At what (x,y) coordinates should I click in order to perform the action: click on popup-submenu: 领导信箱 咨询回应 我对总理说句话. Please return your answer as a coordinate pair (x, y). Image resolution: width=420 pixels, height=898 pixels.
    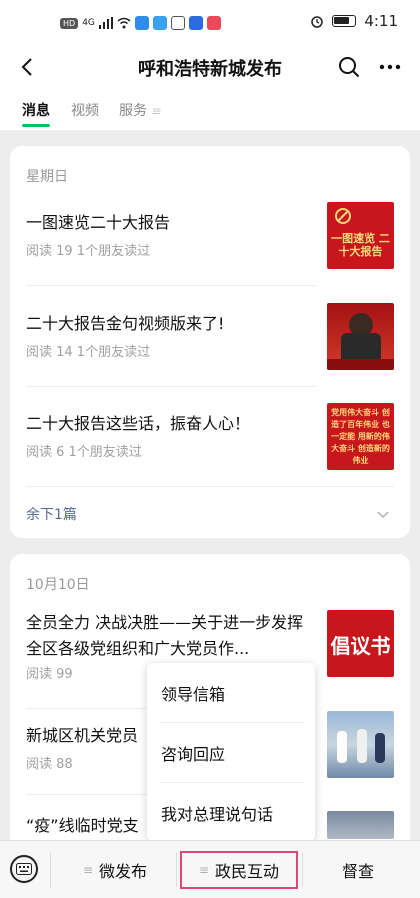
    Looking at the image, I should click on (231, 752).